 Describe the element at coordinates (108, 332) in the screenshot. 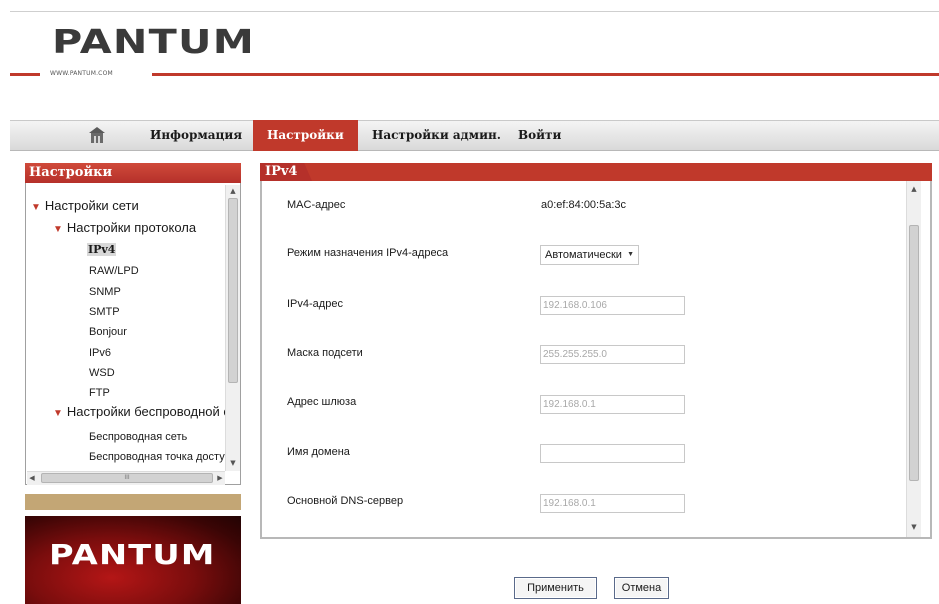

I see `tree-item-bonjour: Bonjour` at that location.